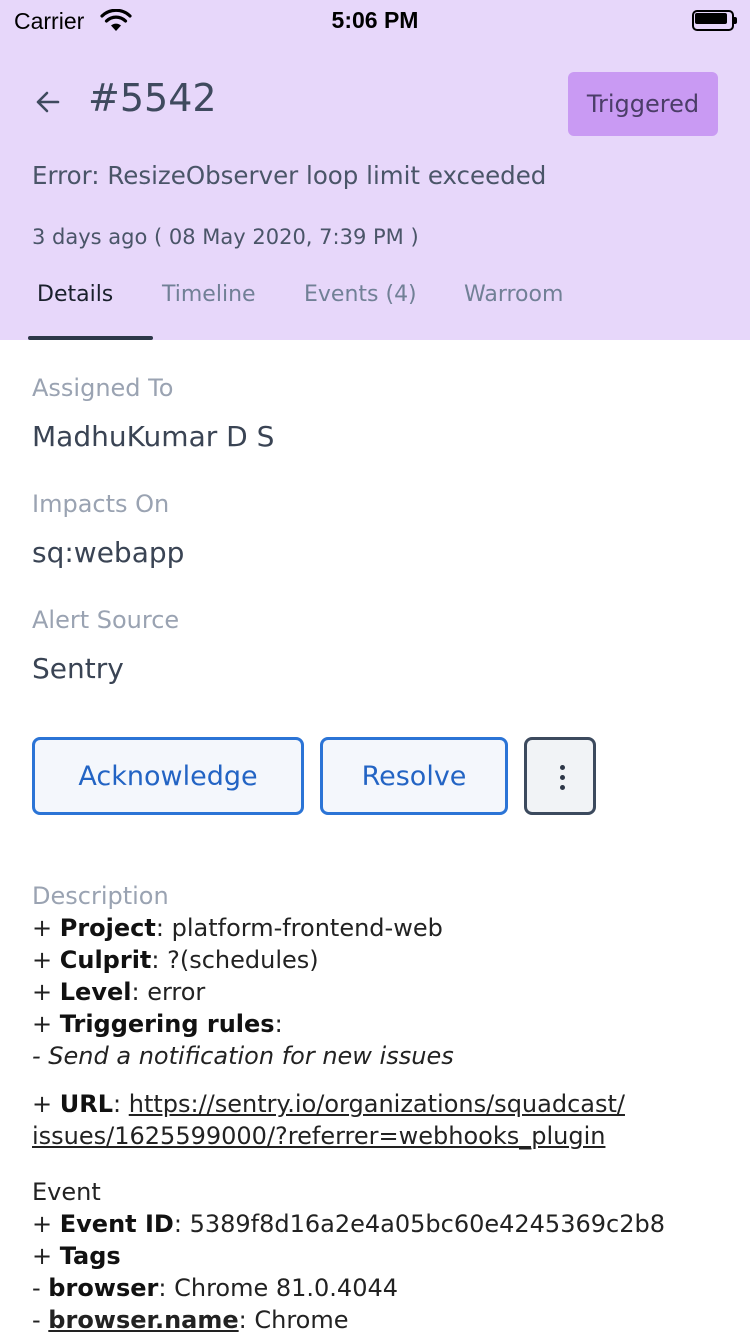  I want to click on description-level-line: + Level: error, so click(119, 992).